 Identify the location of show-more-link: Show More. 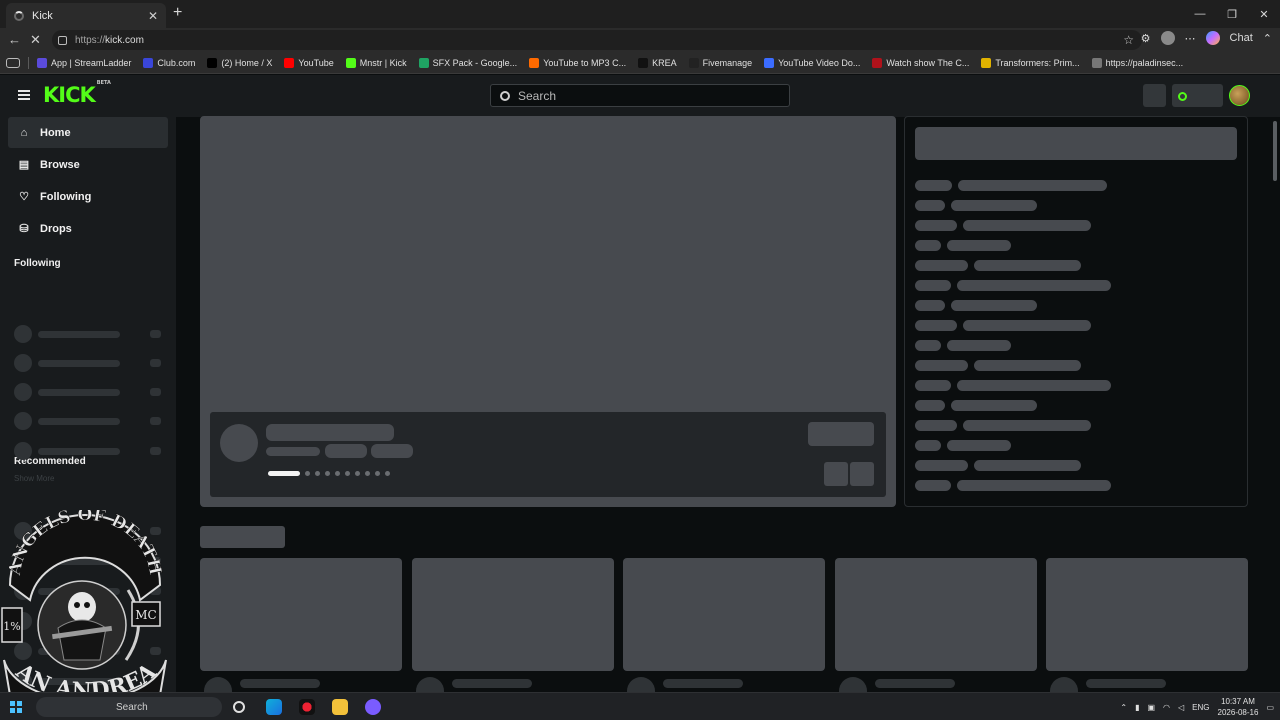
(34, 478).